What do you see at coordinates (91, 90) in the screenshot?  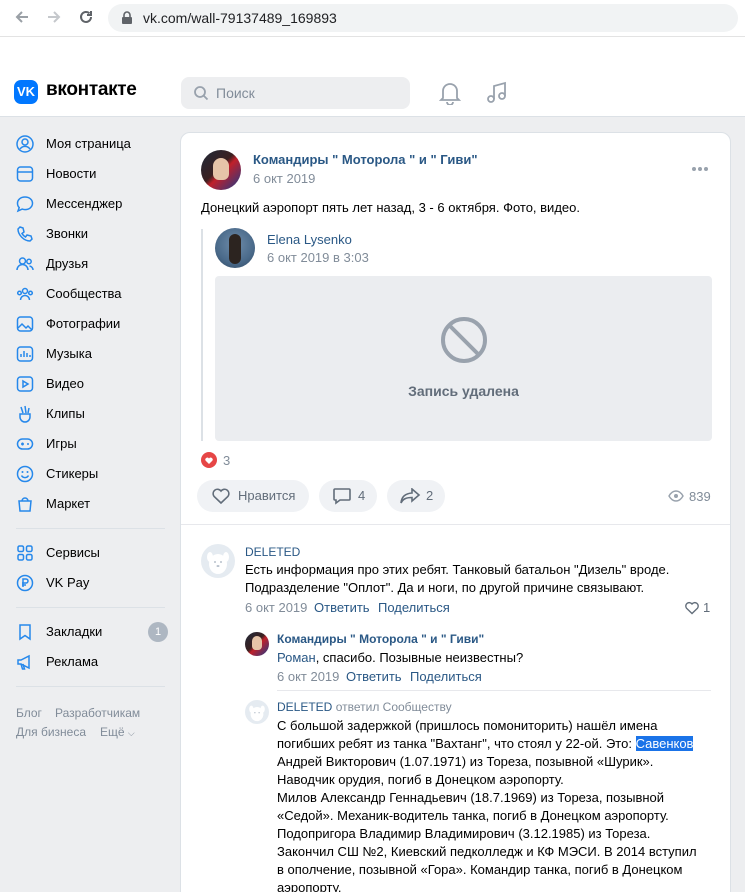 I see `brand-name: вконтакте` at bounding box center [91, 90].